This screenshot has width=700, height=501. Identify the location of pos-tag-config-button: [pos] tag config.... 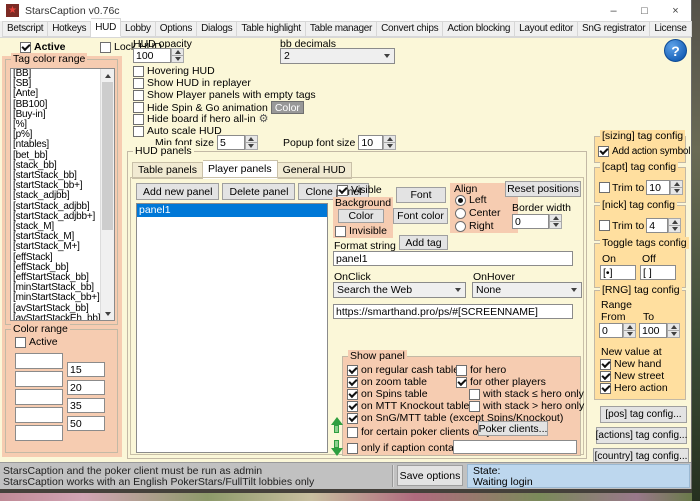
(643, 414).